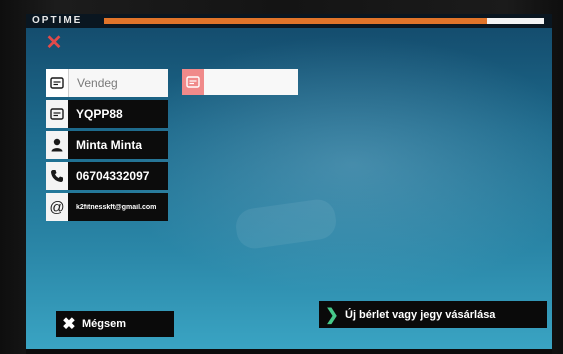  Describe the element at coordinates (420, 314) in the screenshot. I see `buy-pass-button-label: Új bérlet vagy jegy vásárlása` at that location.